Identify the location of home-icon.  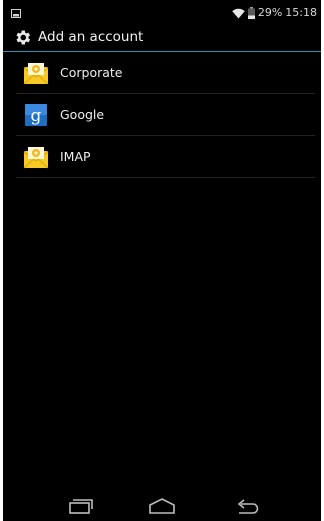
(162, 506).